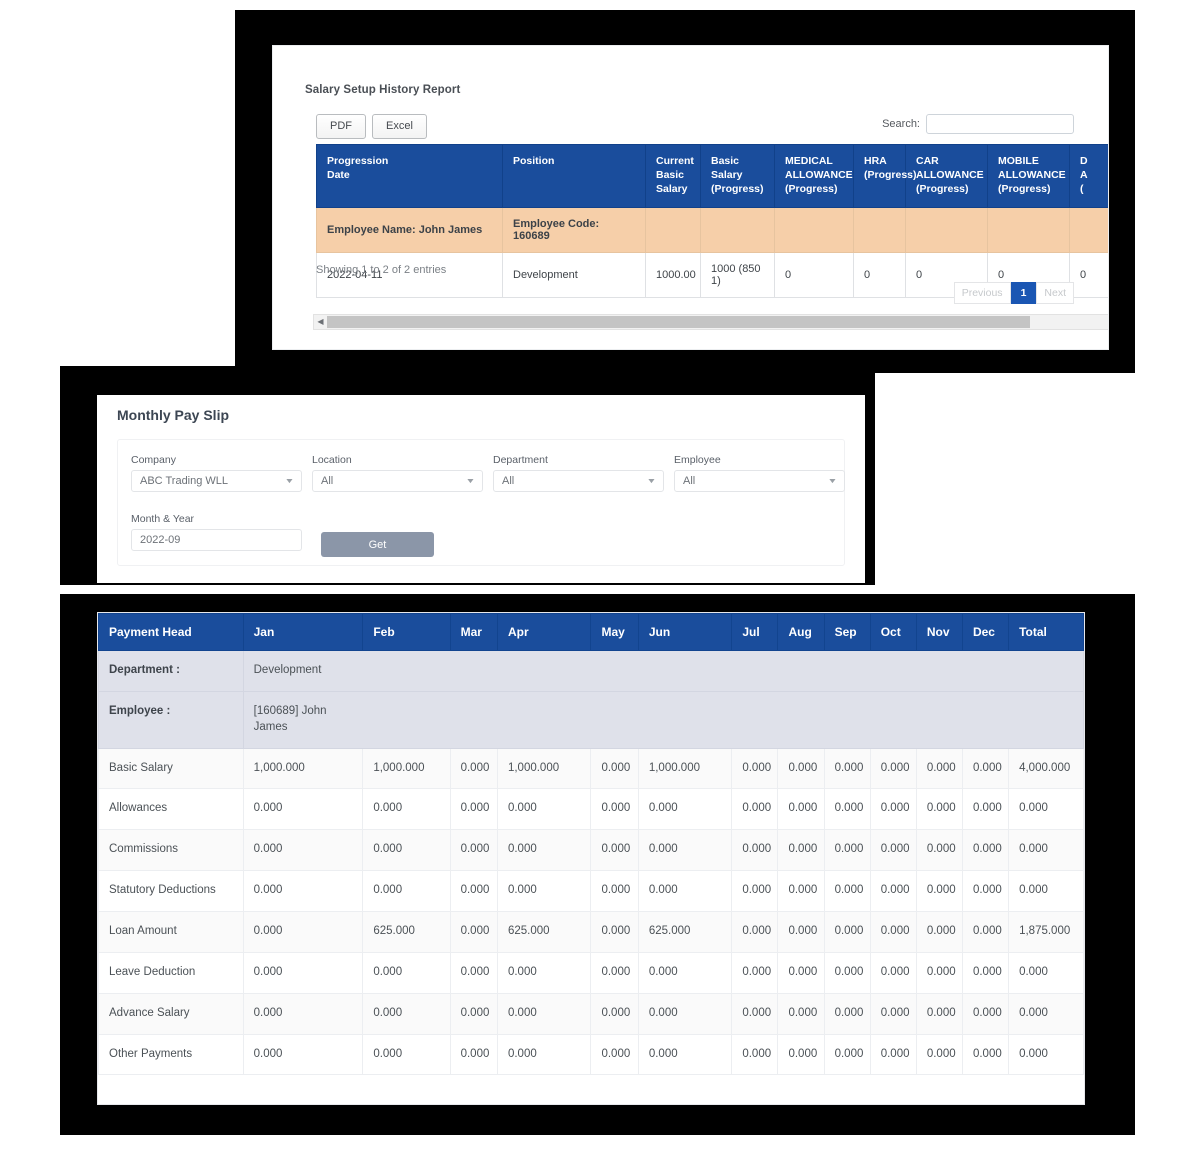 Image resolution: width=1200 pixels, height=1153 pixels. Describe the element at coordinates (685, 632) in the screenshot. I see `col-jun: Jun` at that location.